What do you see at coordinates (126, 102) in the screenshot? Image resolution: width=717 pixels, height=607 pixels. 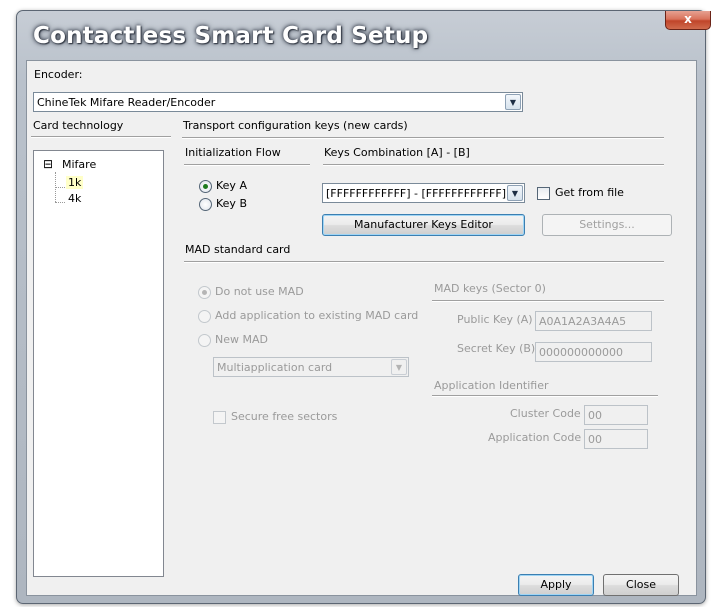 I see `encoder-selected-value: ChineTek Mifare Reader/Encoder` at bounding box center [126, 102].